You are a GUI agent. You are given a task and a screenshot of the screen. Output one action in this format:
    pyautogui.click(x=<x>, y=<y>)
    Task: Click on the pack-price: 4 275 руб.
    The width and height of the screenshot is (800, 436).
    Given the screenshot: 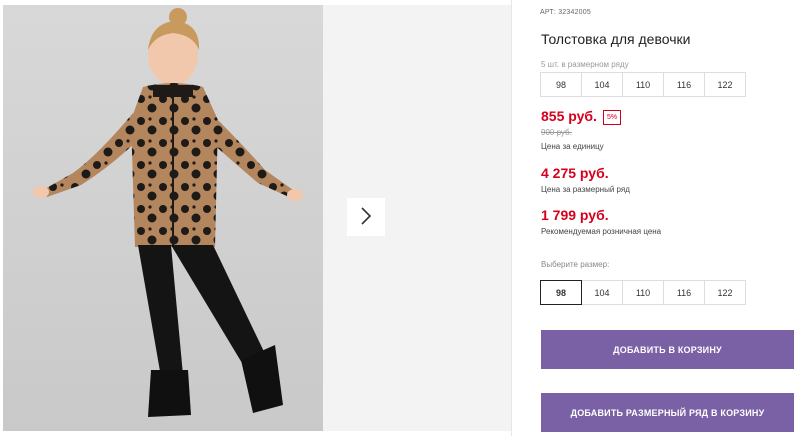 What is the action you would take?
    pyautogui.click(x=575, y=173)
    